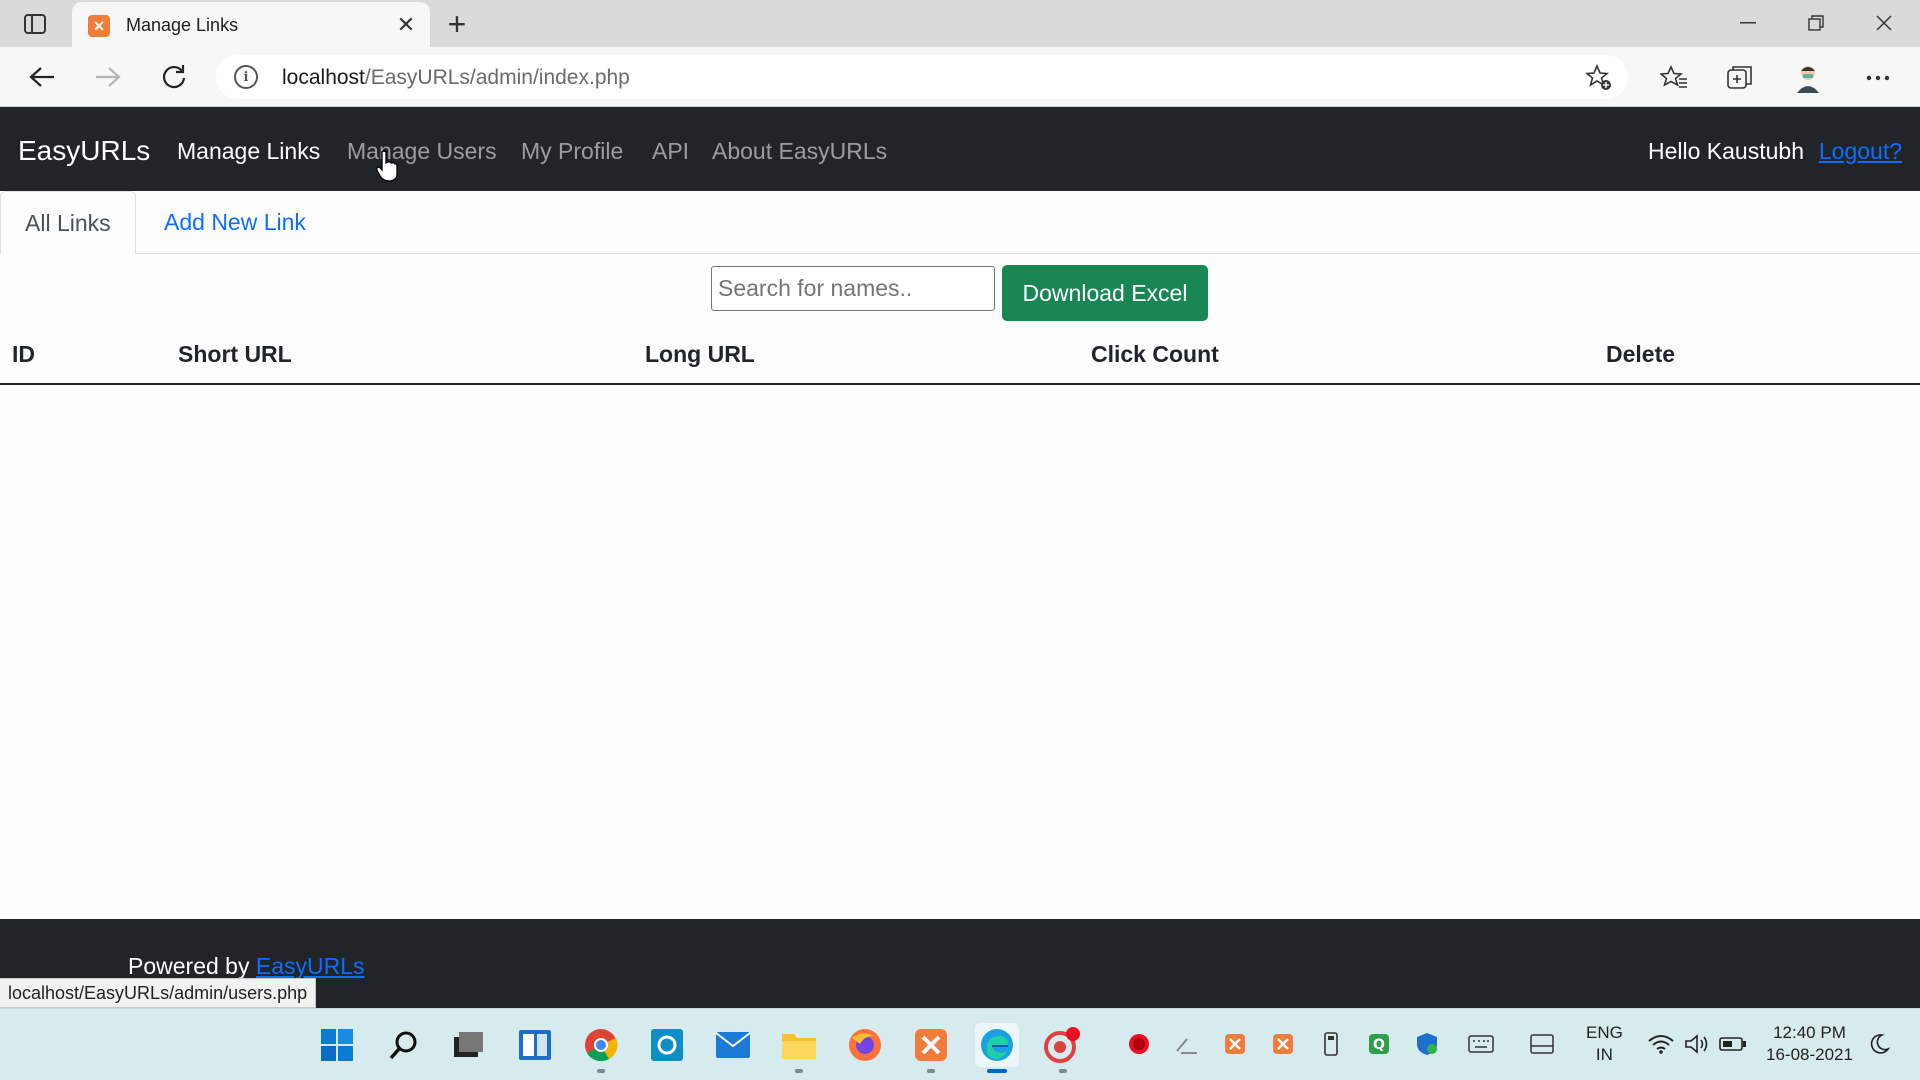 The width and height of the screenshot is (1920, 1080). What do you see at coordinates (1105, 293) in the screenshot?
I see `download-excel-button: Download Excel` at bounding box center [1105, 293].